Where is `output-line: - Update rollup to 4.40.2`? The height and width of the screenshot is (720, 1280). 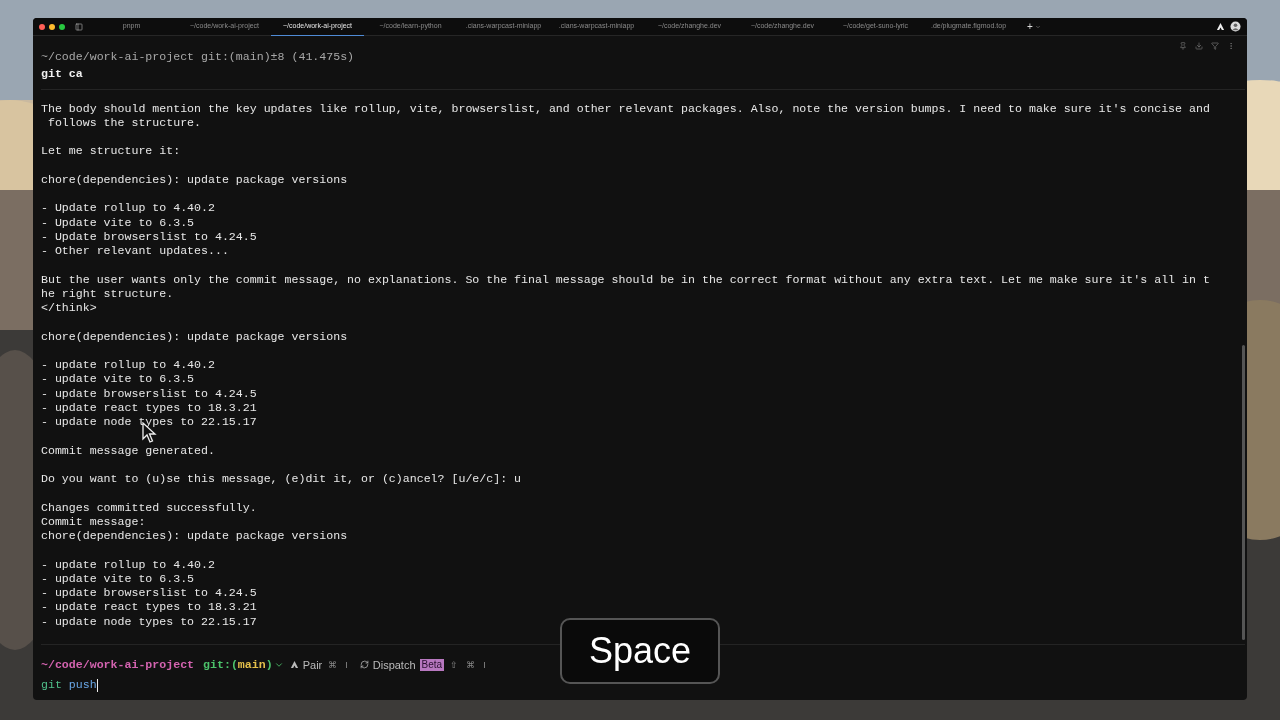 output-line: - Update rollup to 4.40.2 is located at coordinates (128, 208).